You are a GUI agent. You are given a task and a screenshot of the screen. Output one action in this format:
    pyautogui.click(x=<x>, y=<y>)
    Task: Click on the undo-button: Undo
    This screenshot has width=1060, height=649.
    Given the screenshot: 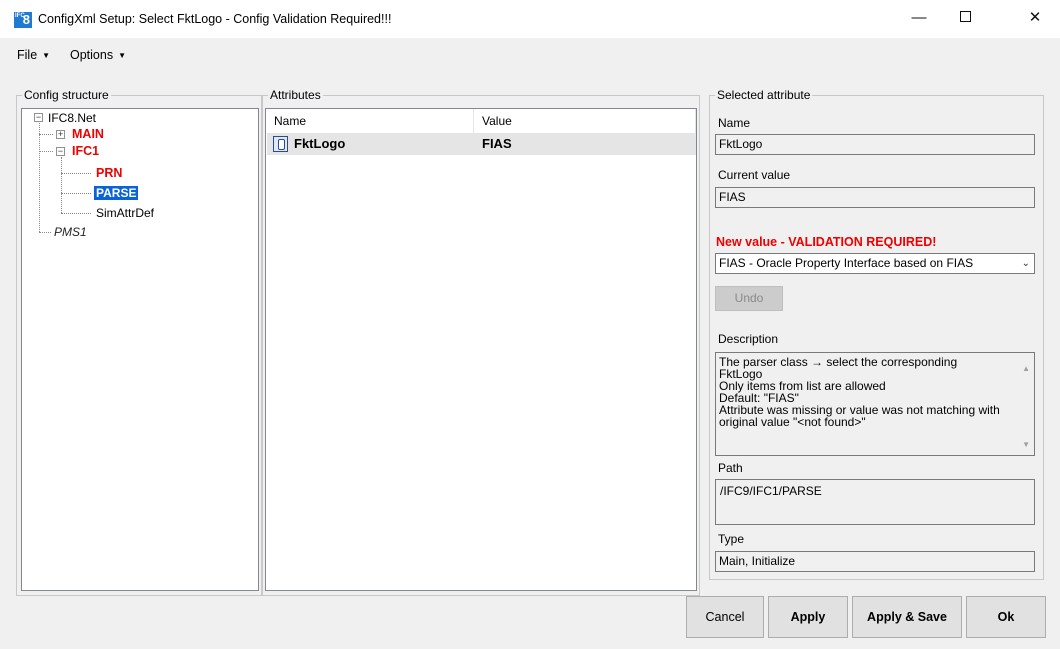 What is the action you would take?
    pyautogui.click(x=749, y=298)
    